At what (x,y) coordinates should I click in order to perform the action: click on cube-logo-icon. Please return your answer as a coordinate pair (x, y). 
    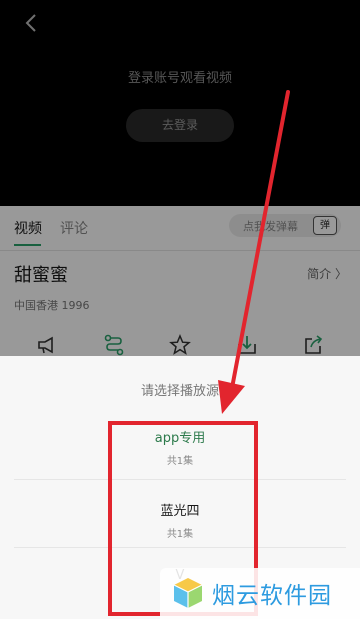
    Looking at the image, I should click on (188, 593).